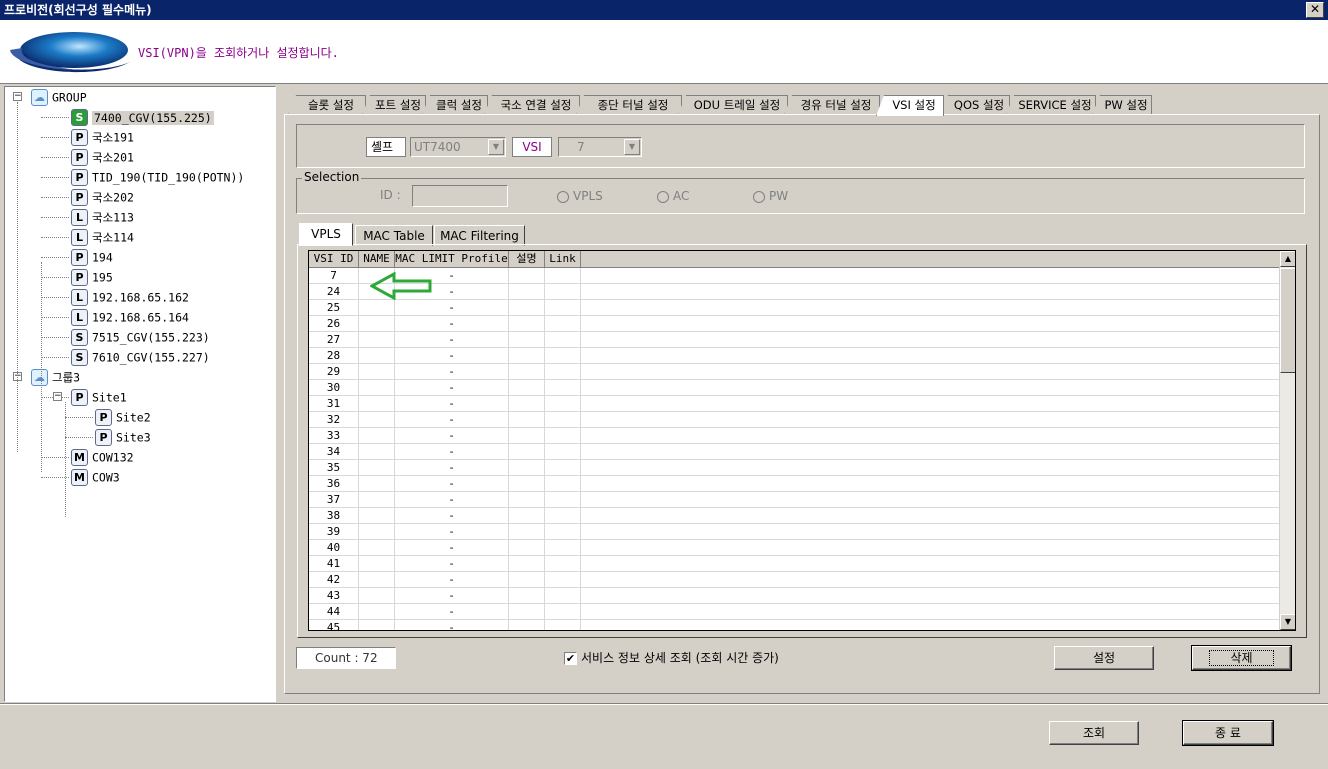  What do you see at coordinates (1287, 440) in the screenshot?
I see `vertical-scrollbar: ▲ ▼` at bounding box center [1287, 440].